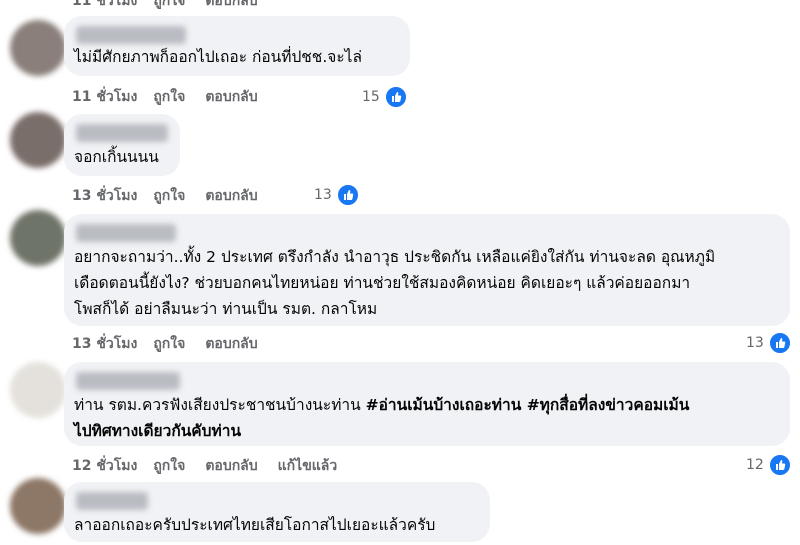  Describe the element at coordinates (237, 46) in the screenshot. I see `comment-bubble: ไม่มีศักยภาพก็ออกไปเถอะ ก่อนที่ปชช.จะไล่` at that location.